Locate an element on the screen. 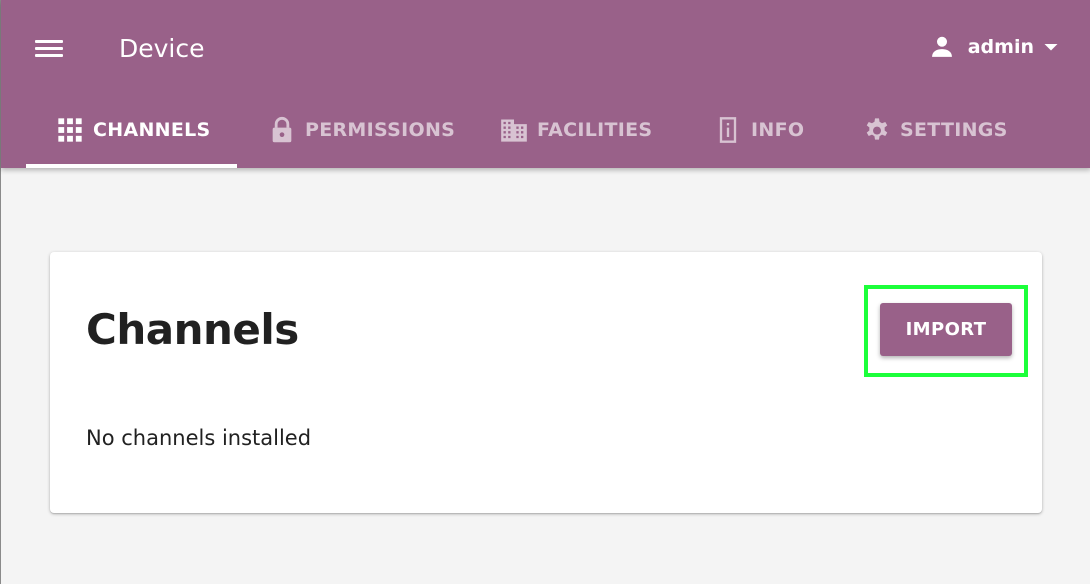 The height and width of the screenshot is (584, 1090). tab-permissions-label: PERMISSIONS is located at coordinates (380, 130).